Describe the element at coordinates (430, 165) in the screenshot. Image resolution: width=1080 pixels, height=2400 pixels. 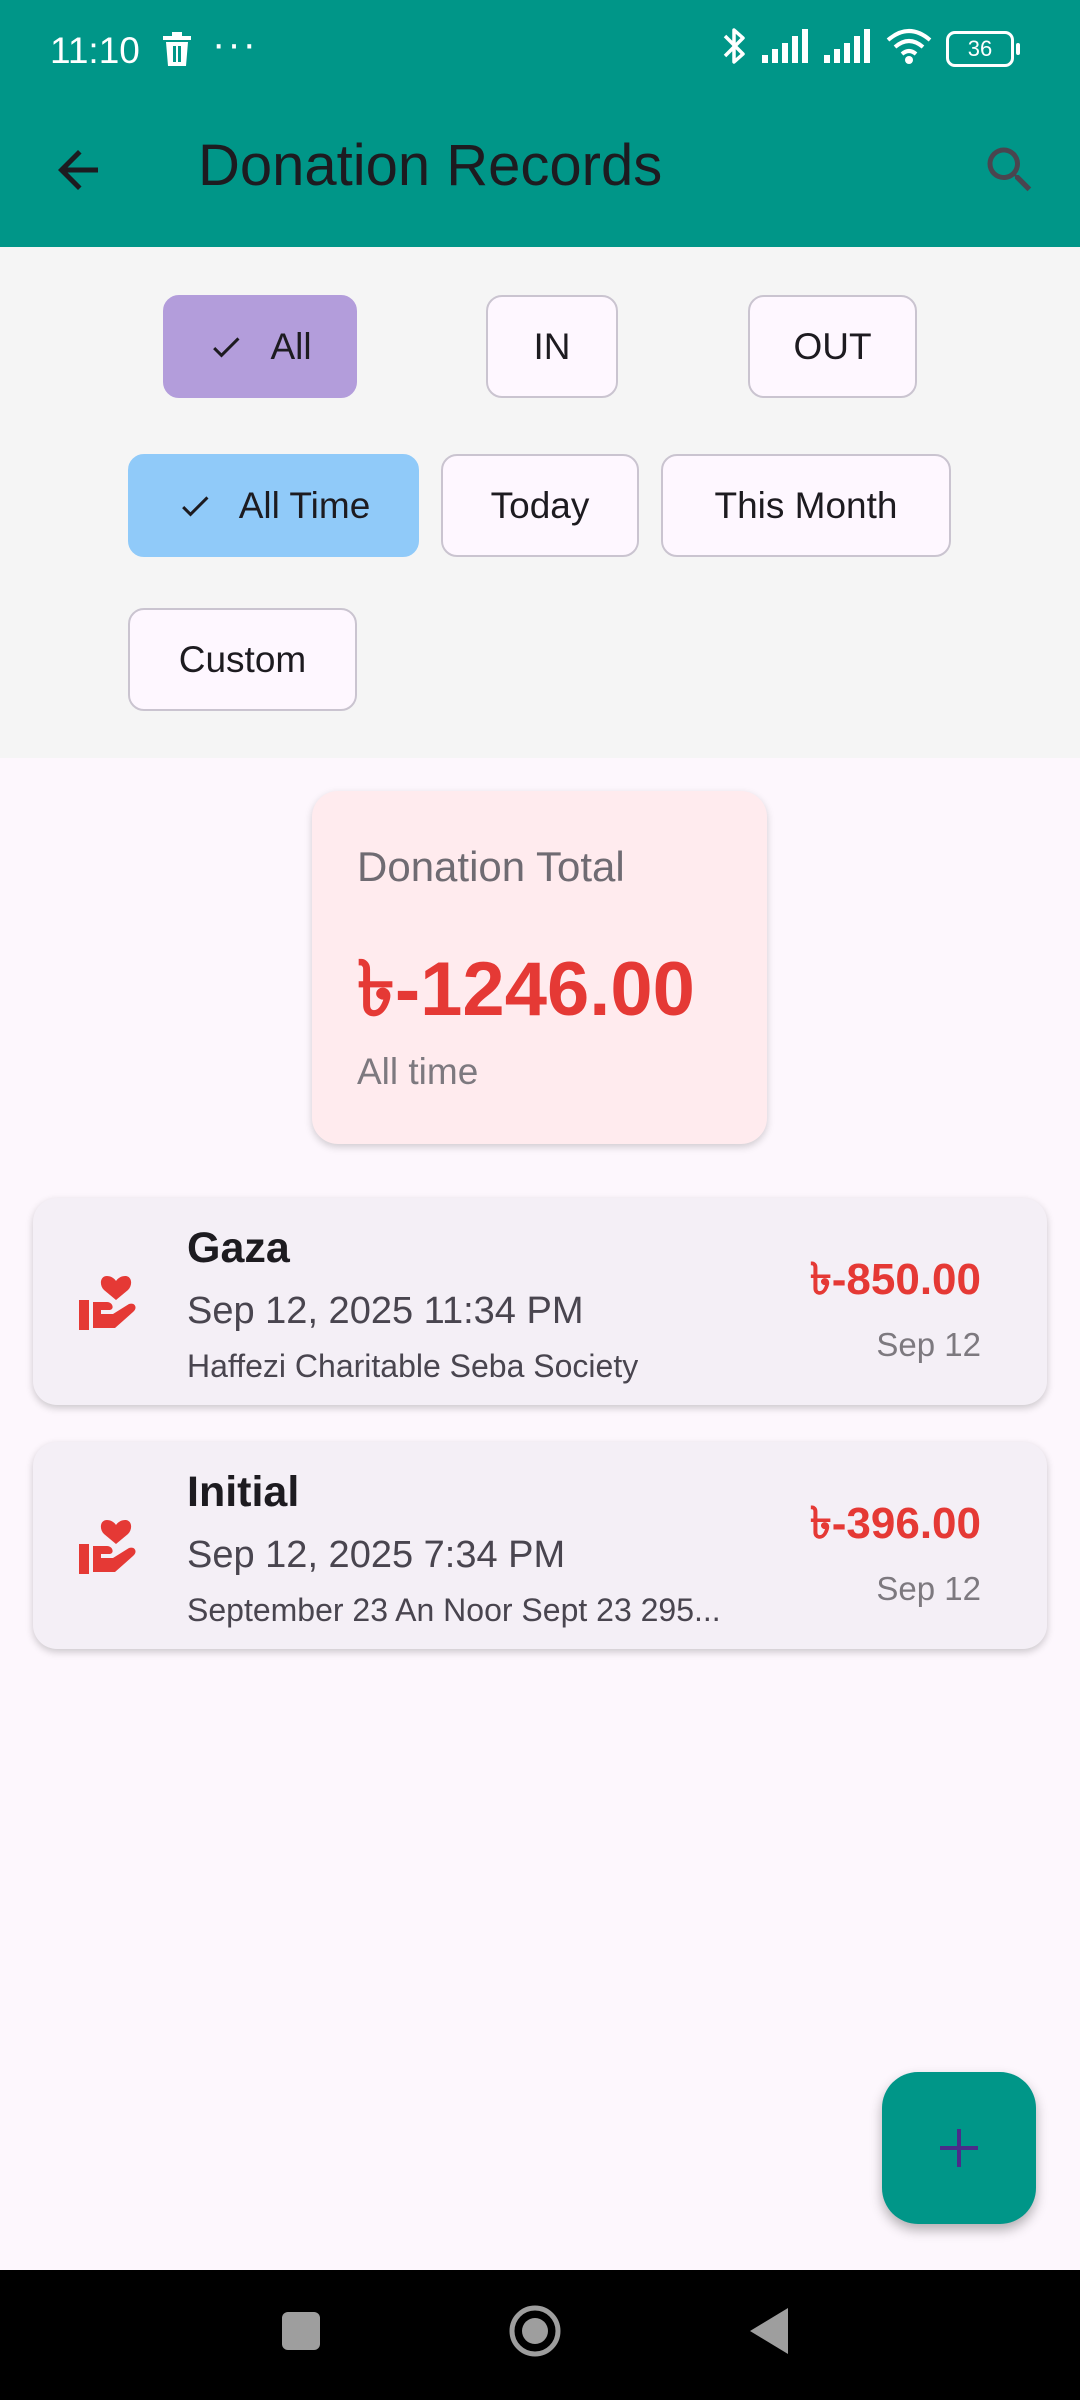
I see `page-title: Donation Records` at that location.